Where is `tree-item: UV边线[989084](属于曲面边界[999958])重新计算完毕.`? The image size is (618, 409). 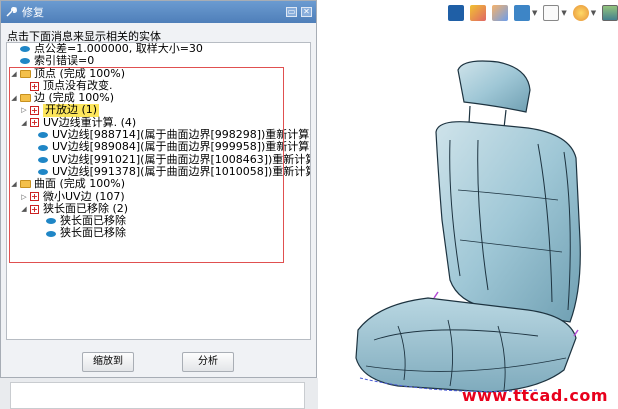 tree-item: UV边线[989084](属于曲面边界[999958])重新计算完毕. is located at coordinates (158, 147).